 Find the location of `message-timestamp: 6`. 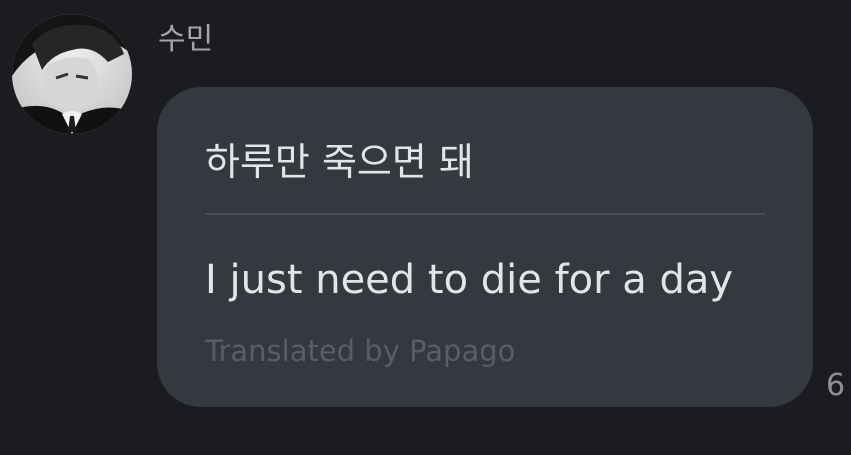

message-timestamp: 6 is located at coordinates (836, 385).